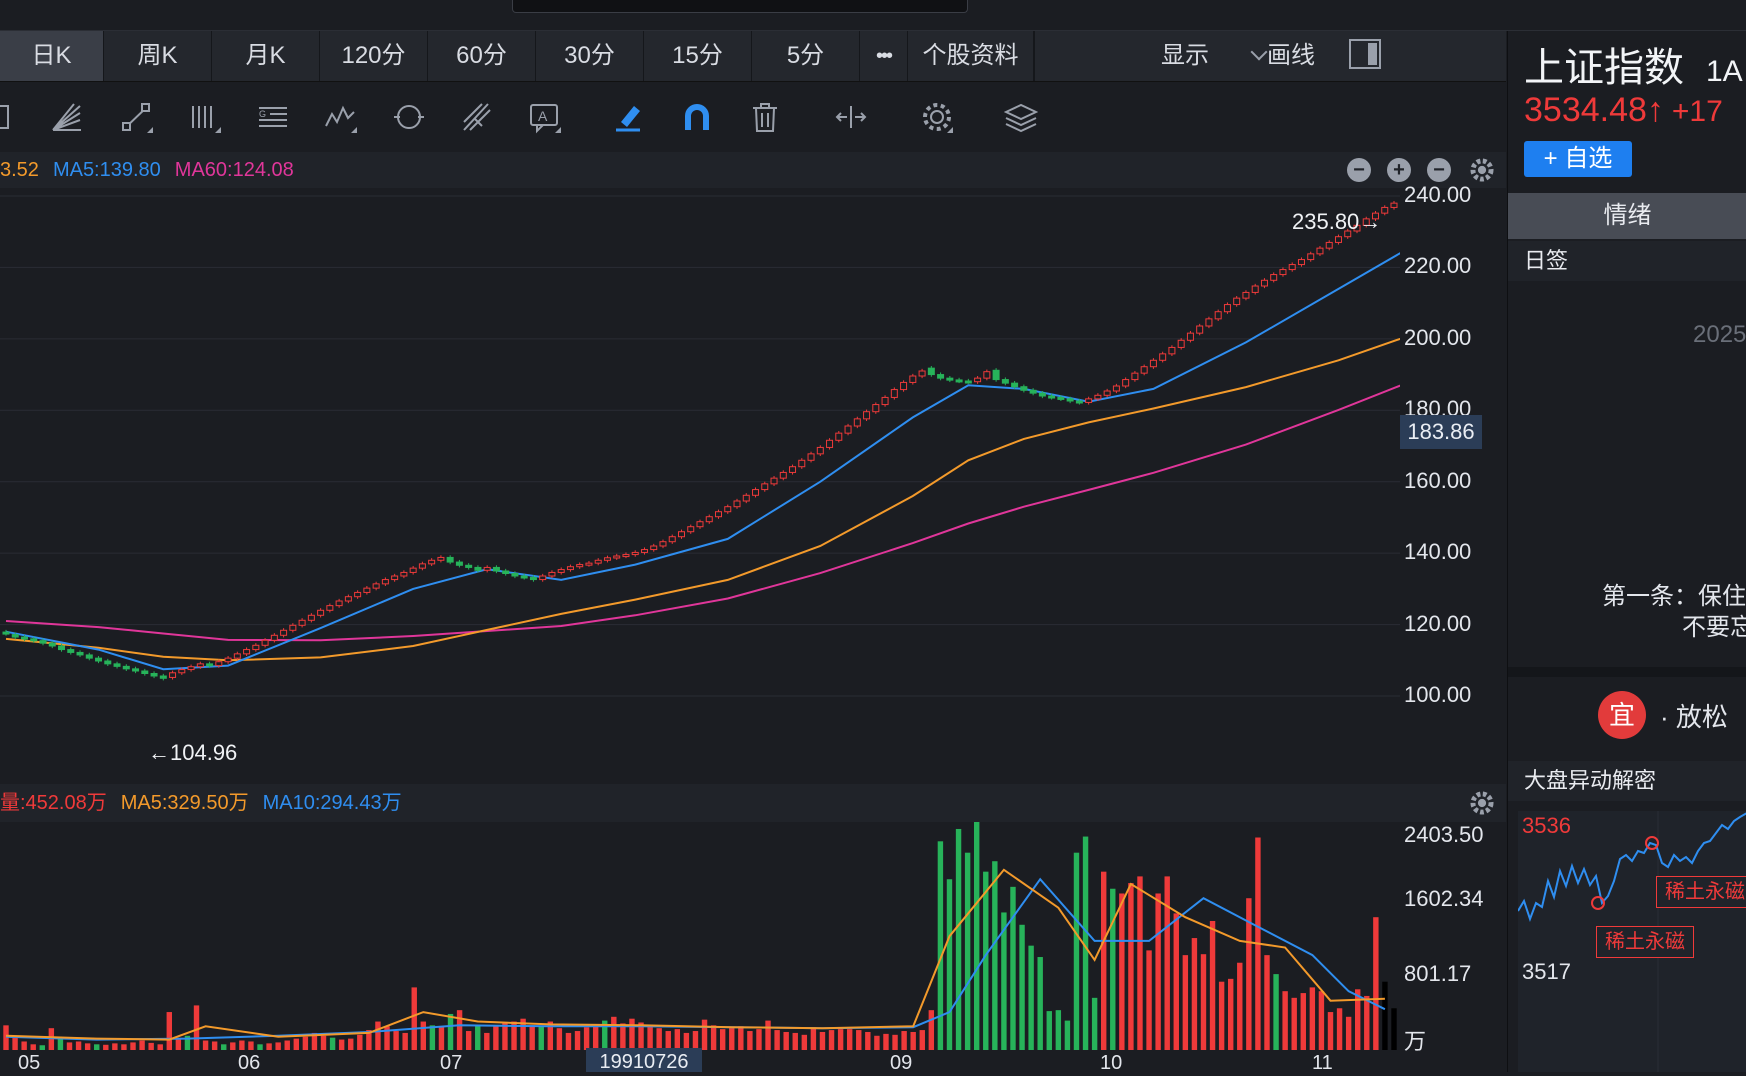 This screenshot has width=1746, height=1076. What do you see at coordinates (1627, 216) in the screenshot?
I see `tab-sentiment: 情绪` at bounding box center [1627, 216].